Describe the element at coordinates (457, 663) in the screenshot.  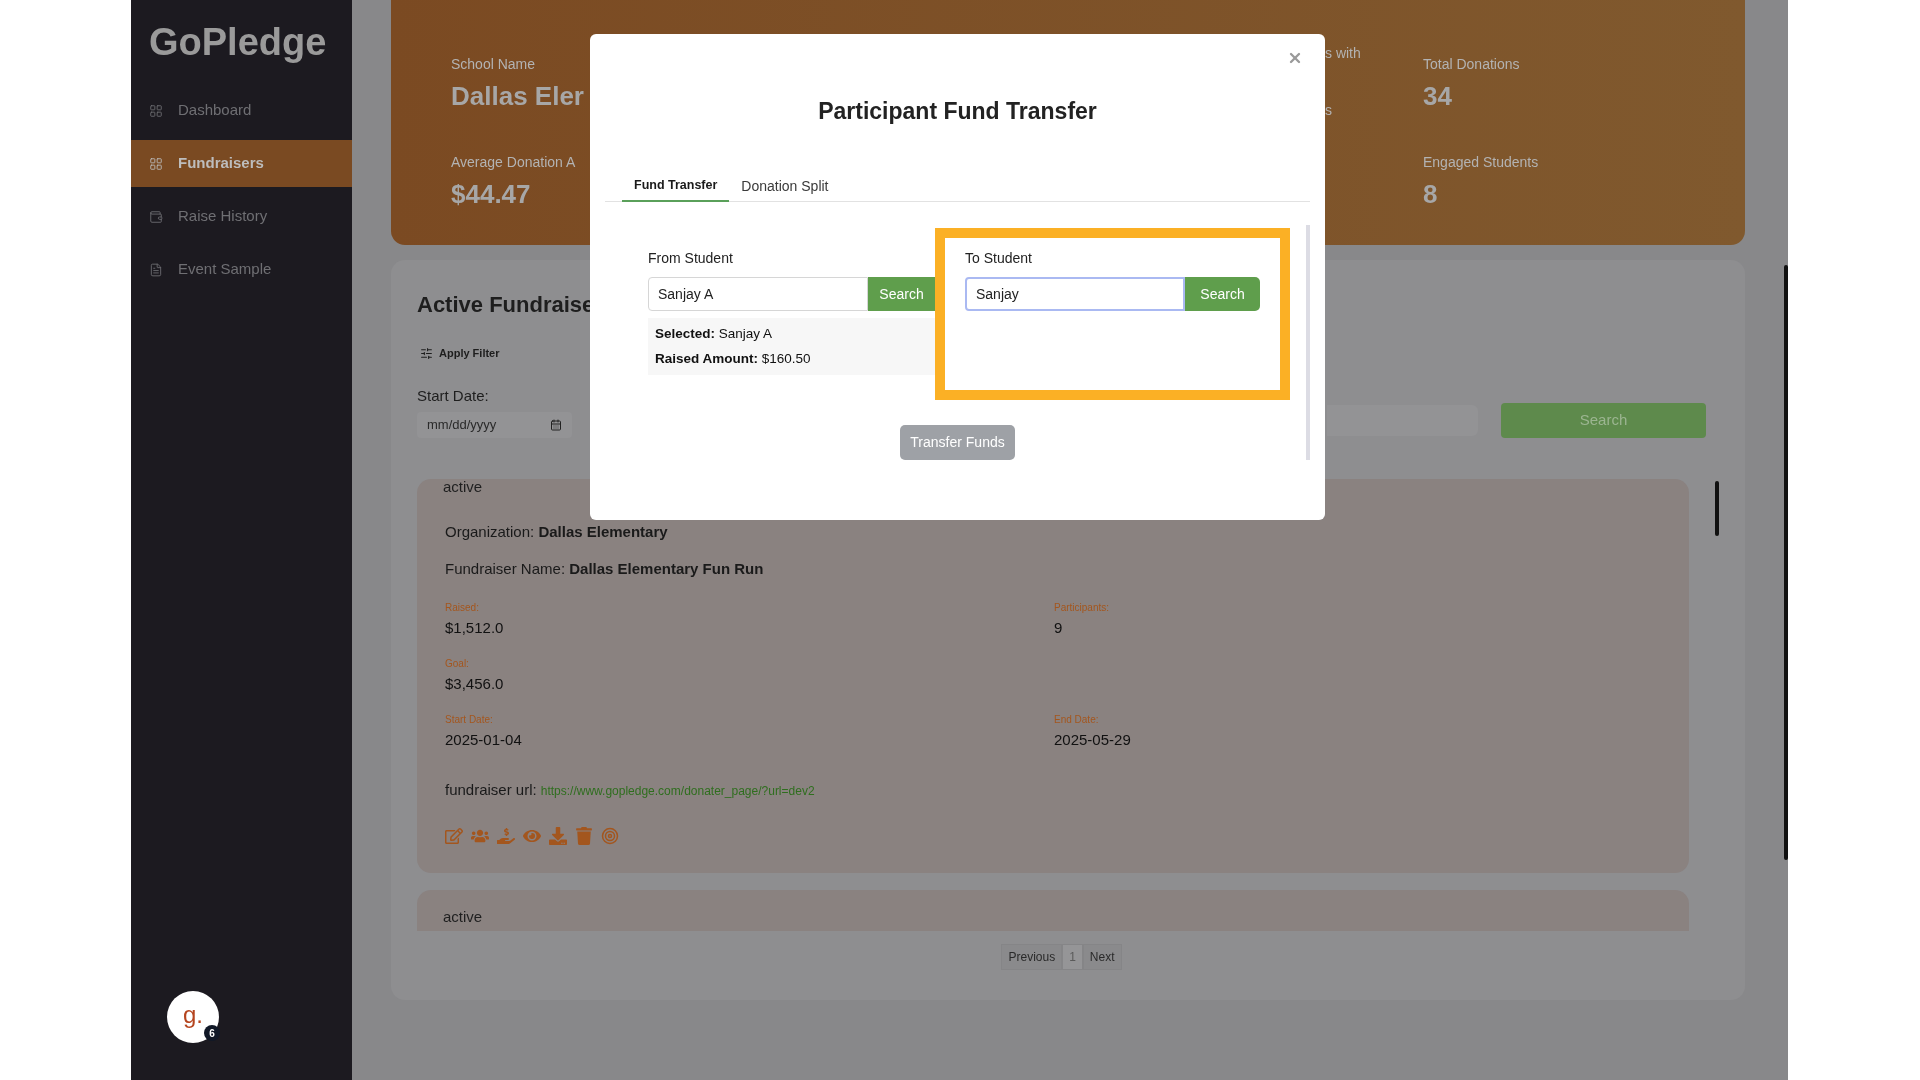
I see `field-label: Goal:` at that location.